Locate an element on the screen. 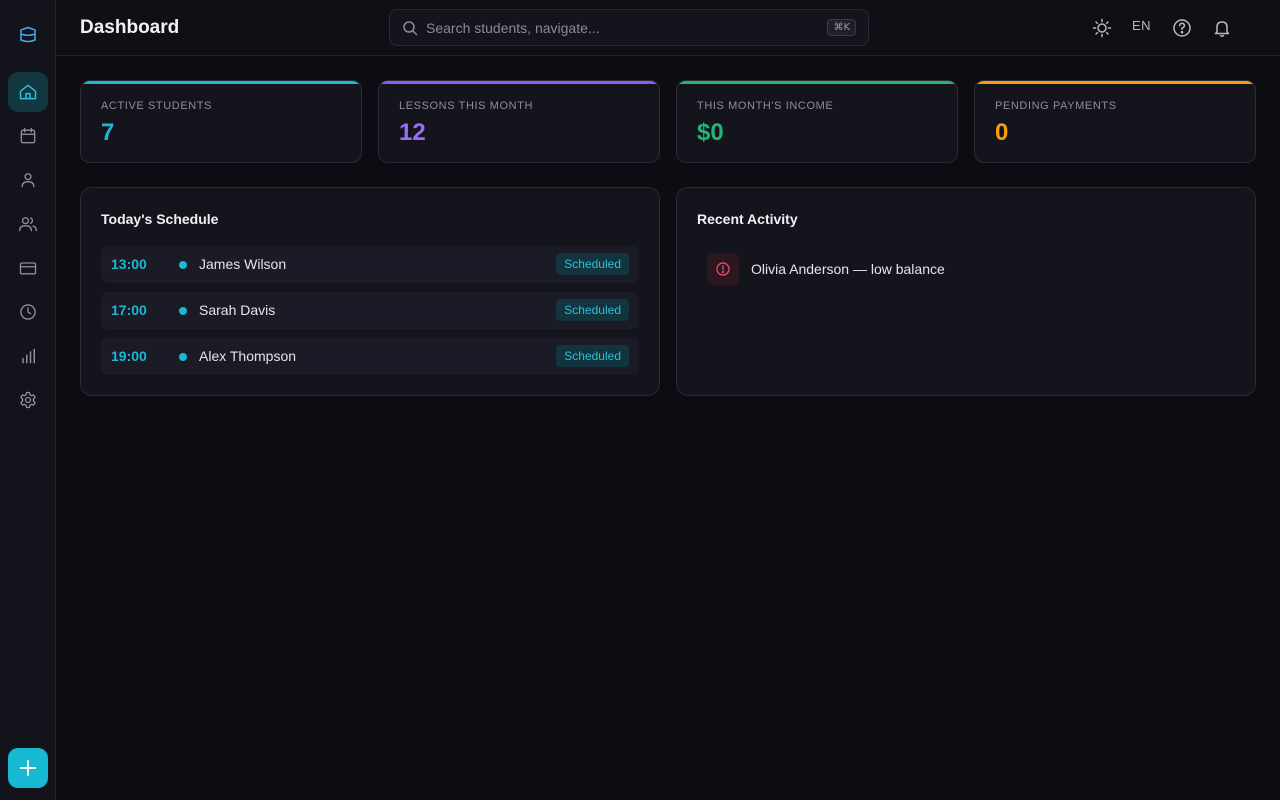 The image size is (1280, 800). schedule-row: 17:00 Sarah Davis Scheduled is located at coordinates (370, 310).